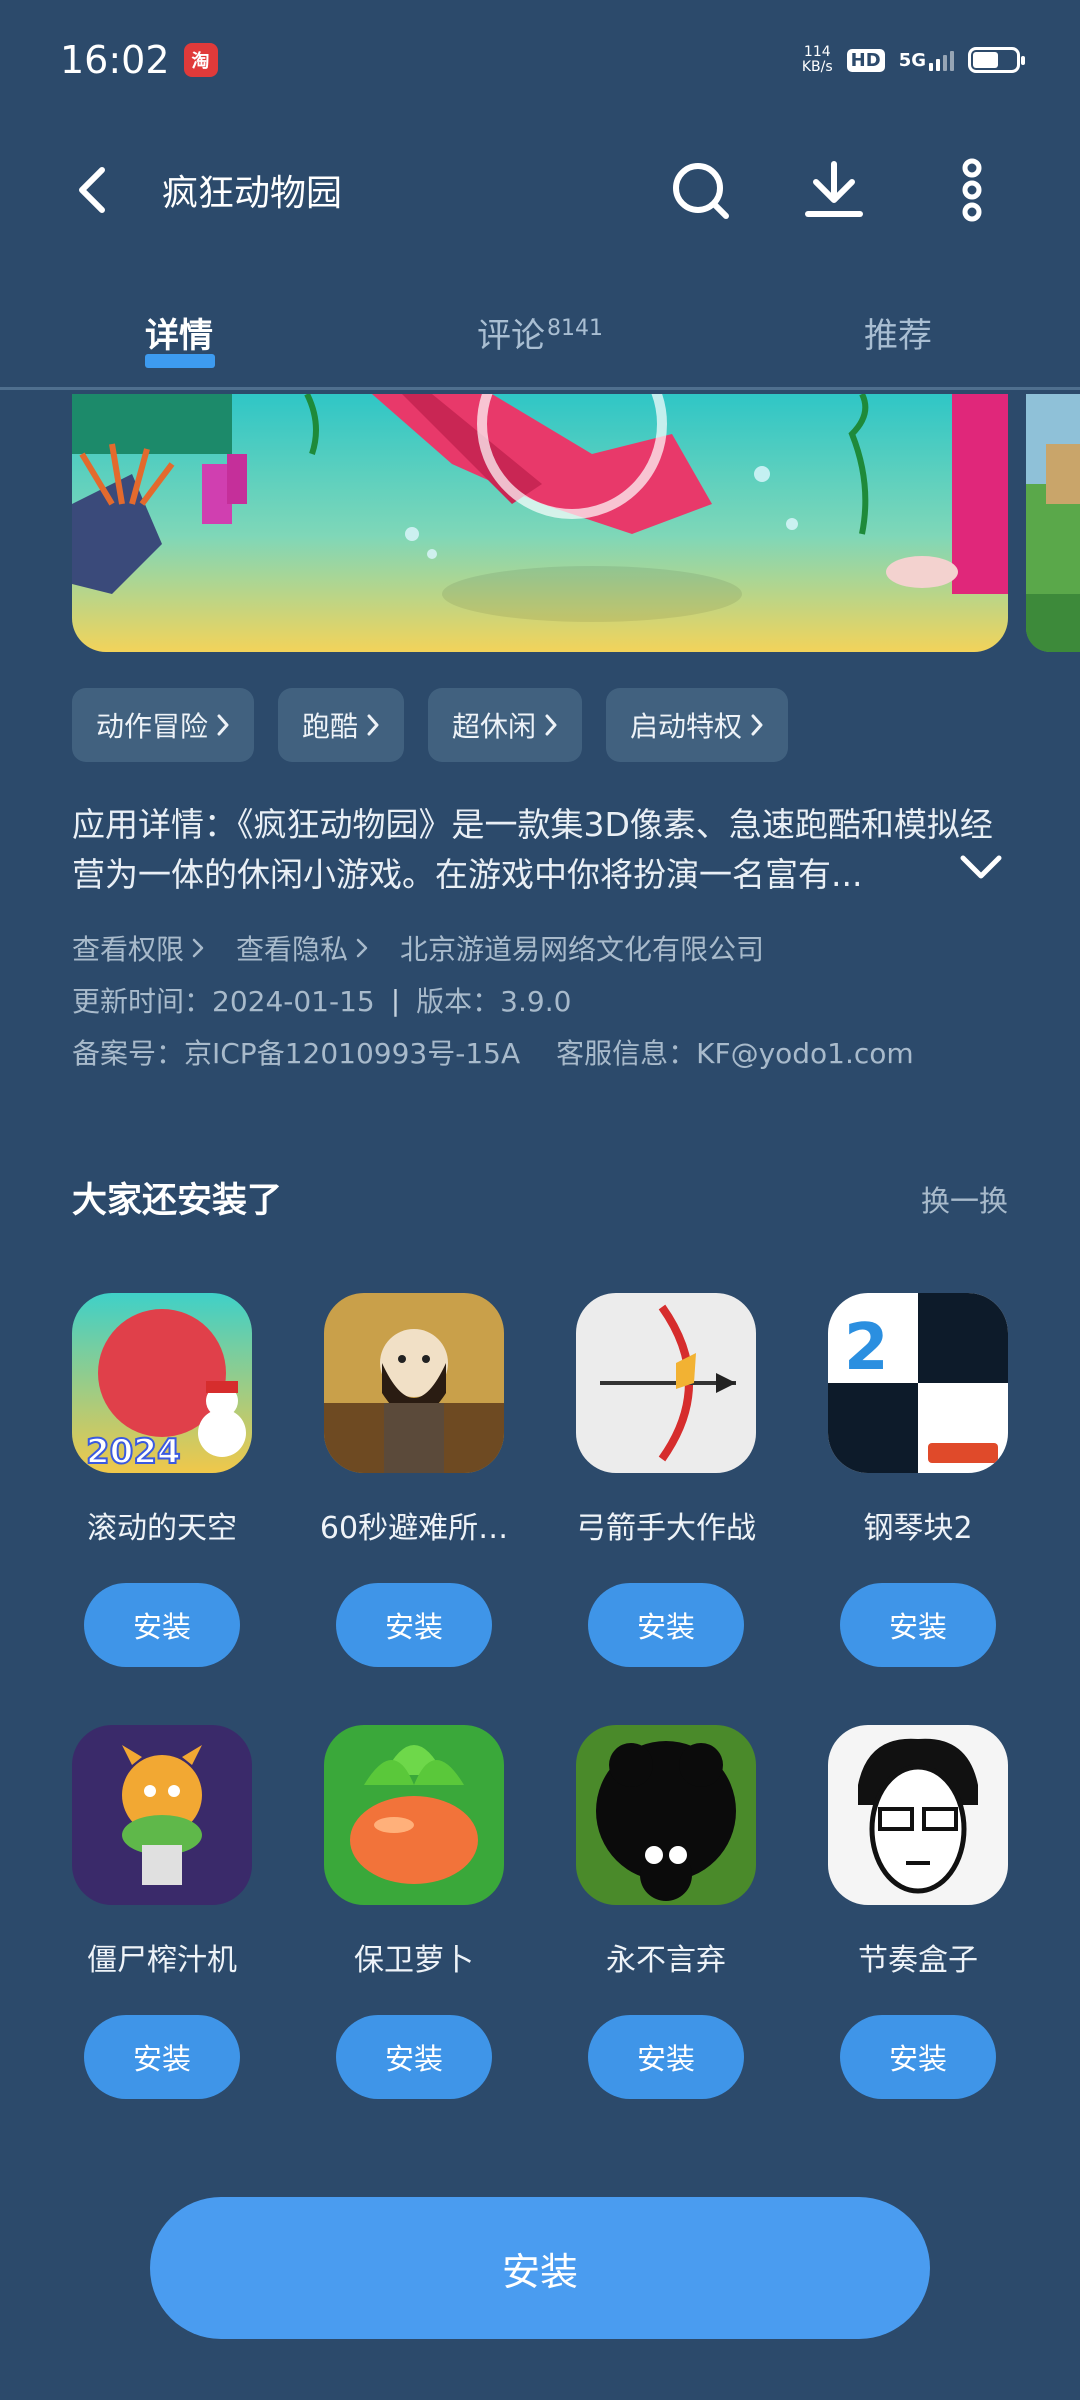 The image size is (1080, 2400). I want to click on game-screenshot-next, so click(1053, 523).